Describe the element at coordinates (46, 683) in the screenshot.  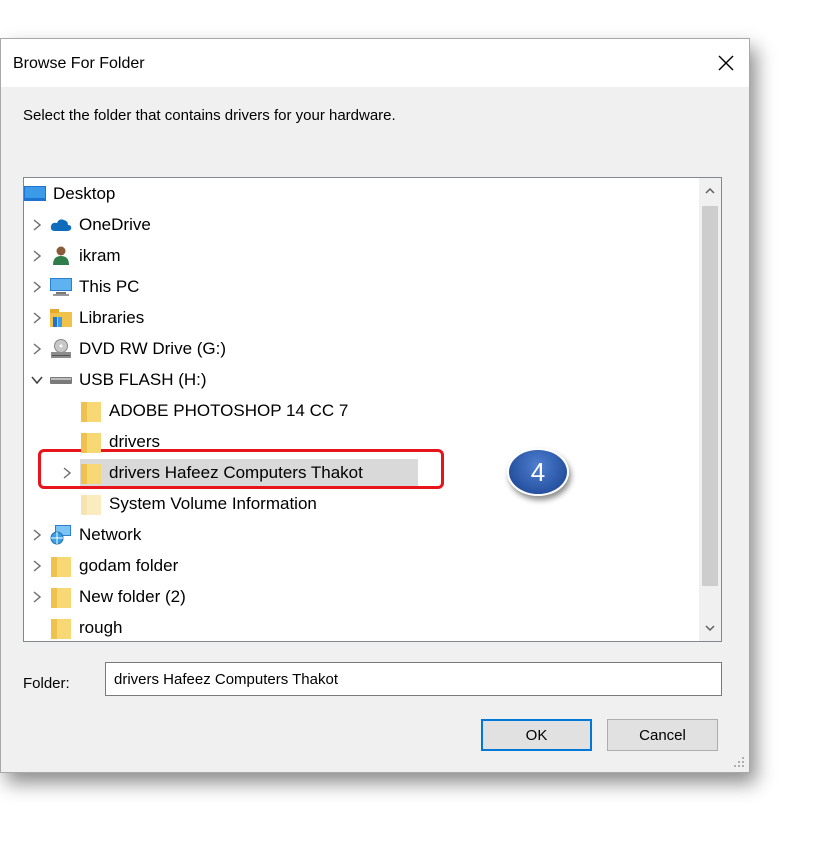
I see `folder-field-label: Folder:` at that location.